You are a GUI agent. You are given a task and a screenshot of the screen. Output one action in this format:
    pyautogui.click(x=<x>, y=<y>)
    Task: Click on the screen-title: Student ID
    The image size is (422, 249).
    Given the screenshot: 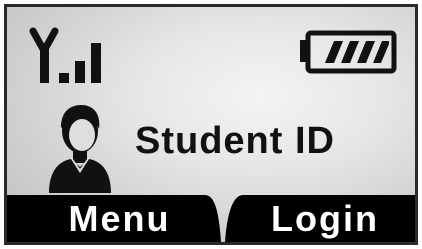 What is the action you would take?
    pyautogui.click(x=235, y=141)
    